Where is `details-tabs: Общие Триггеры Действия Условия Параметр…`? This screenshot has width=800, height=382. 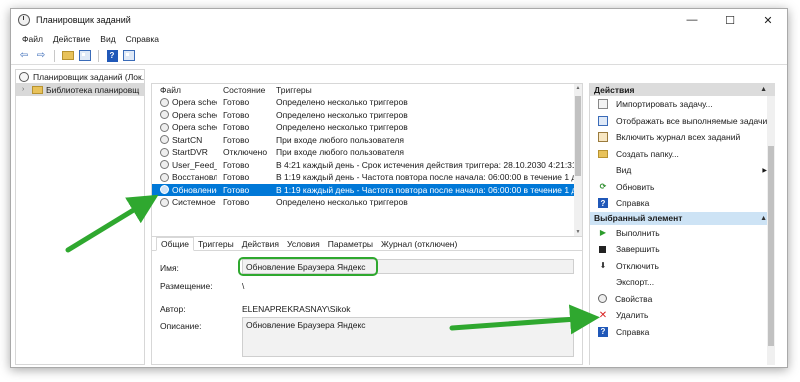 details-tabs: Общие Триггеры Действия Условия Параметр… is located at coordinates (367, 244).